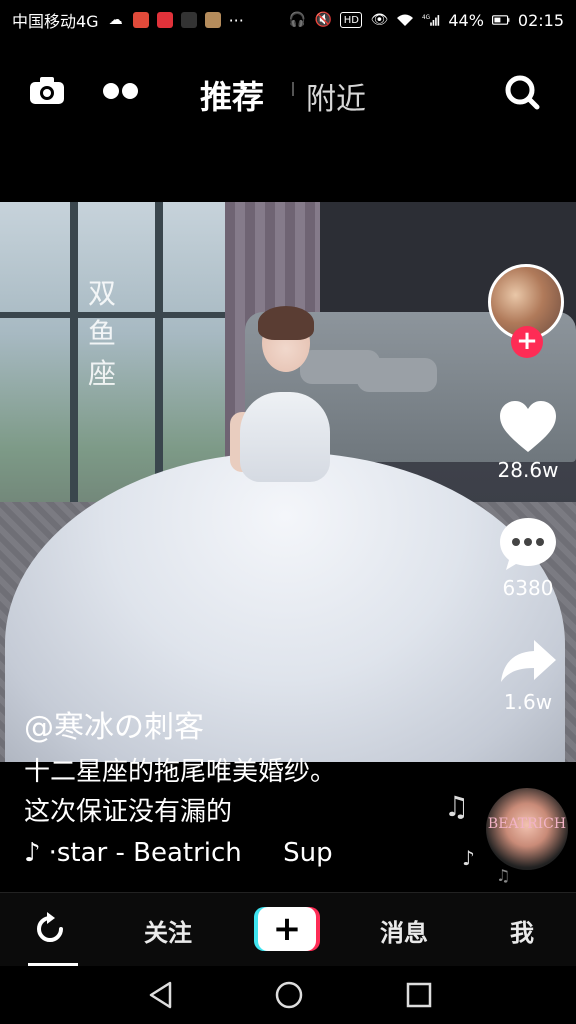 This screenshot has height=1024, width=576. I want to click on tab-recommend: 推荐, so click(232, 95).